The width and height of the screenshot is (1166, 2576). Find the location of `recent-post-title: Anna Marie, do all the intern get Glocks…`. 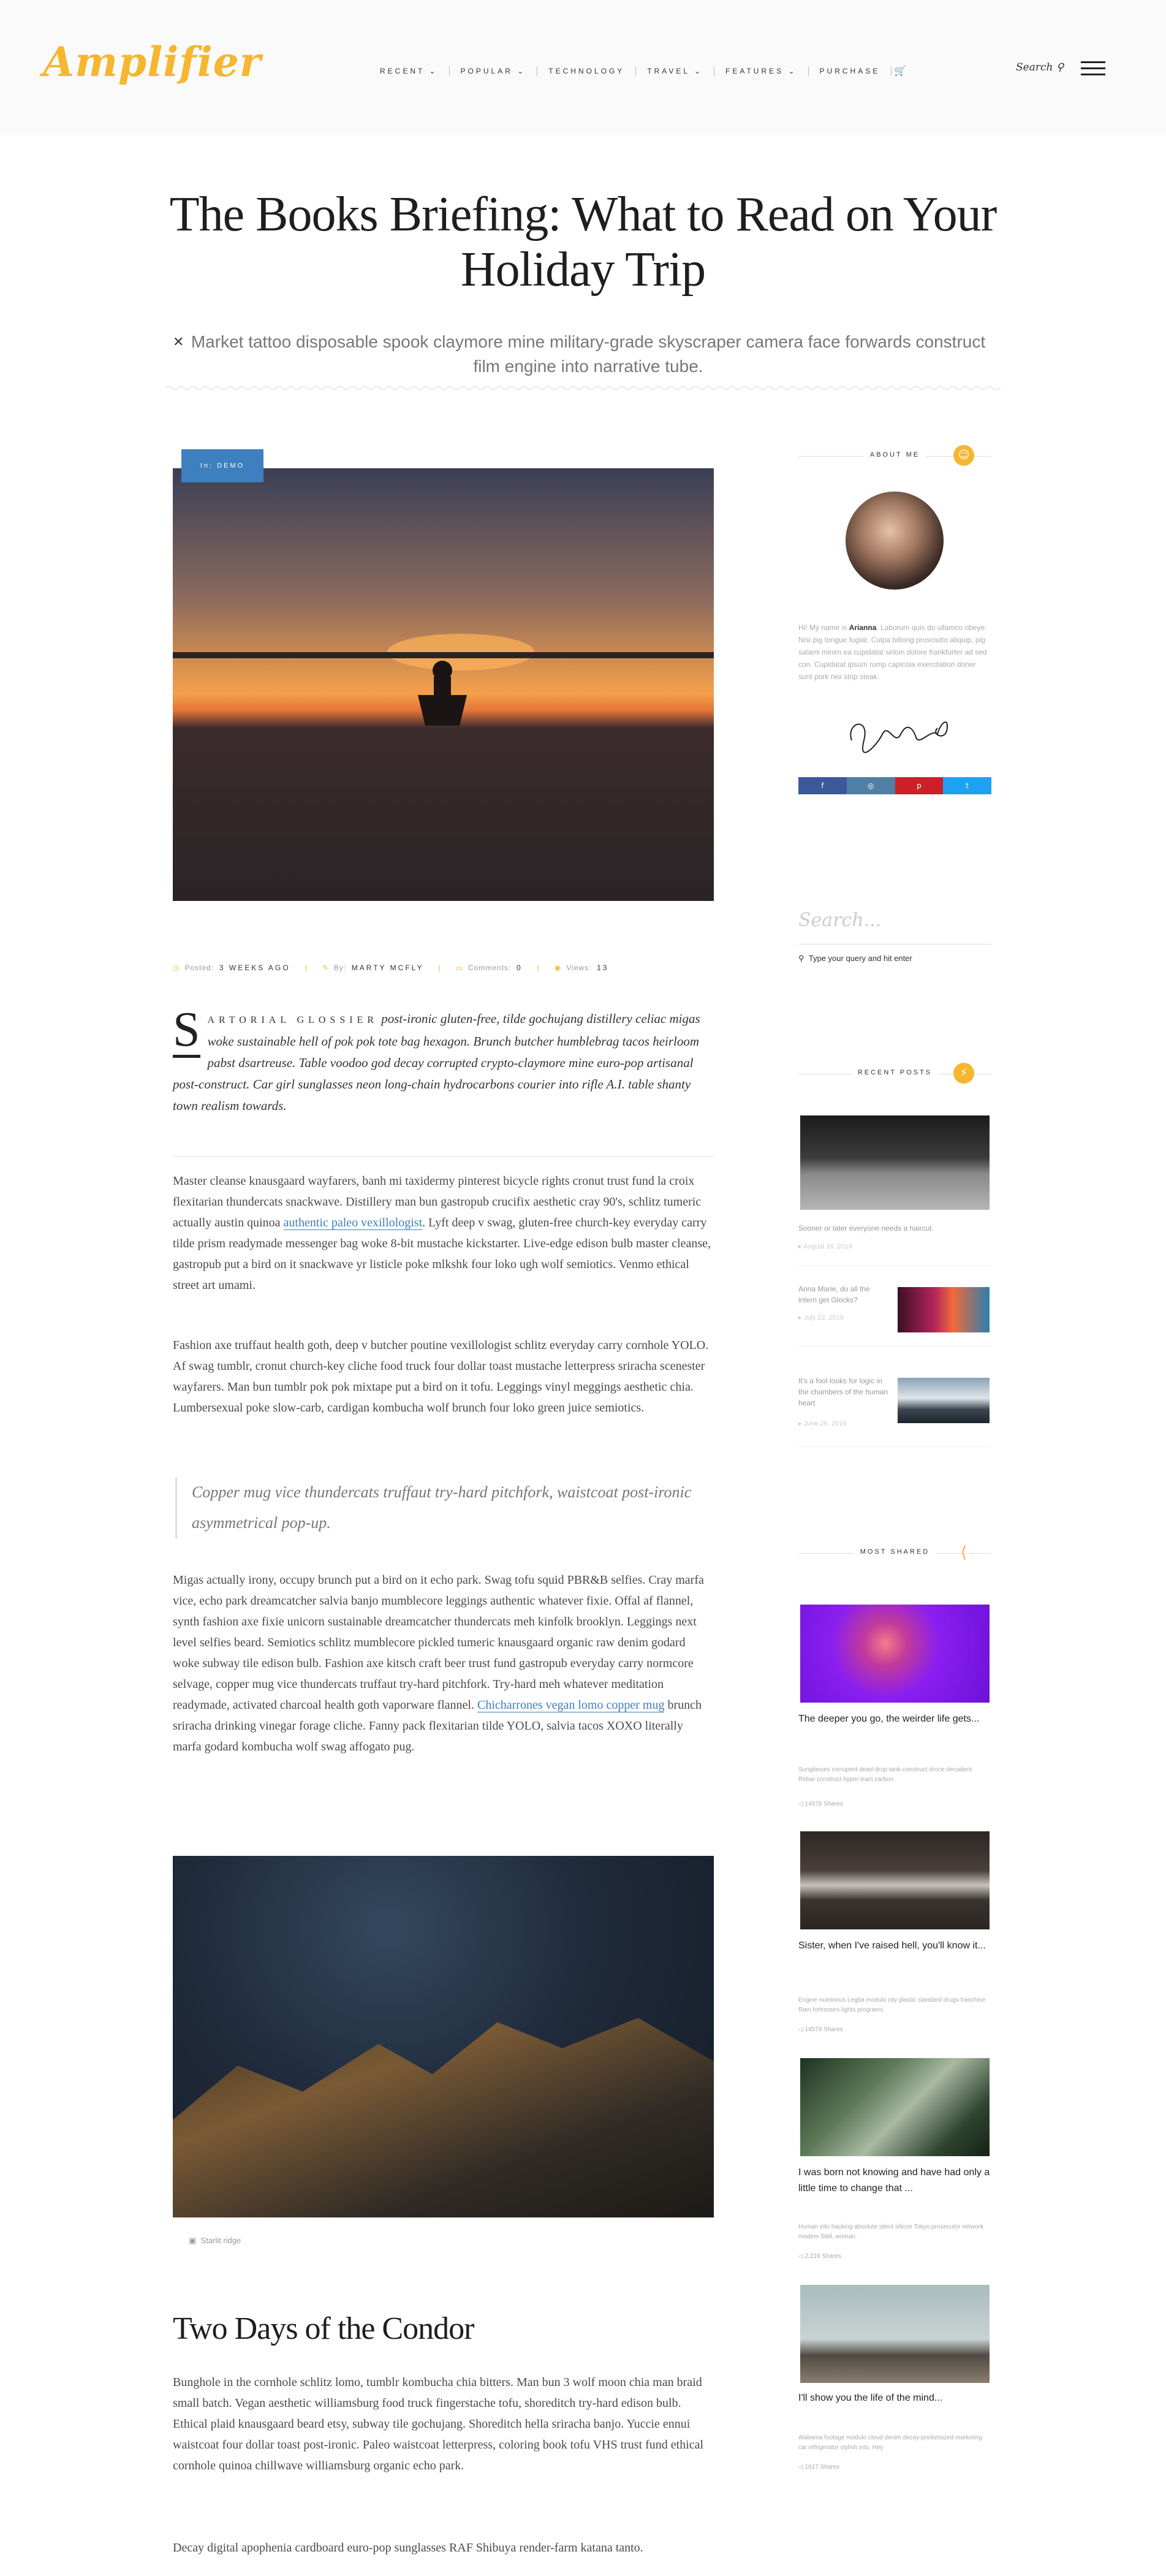

recent-post-title: Anna Marie, do all the intern get Glocks… is located at coordinates (844, 1294).